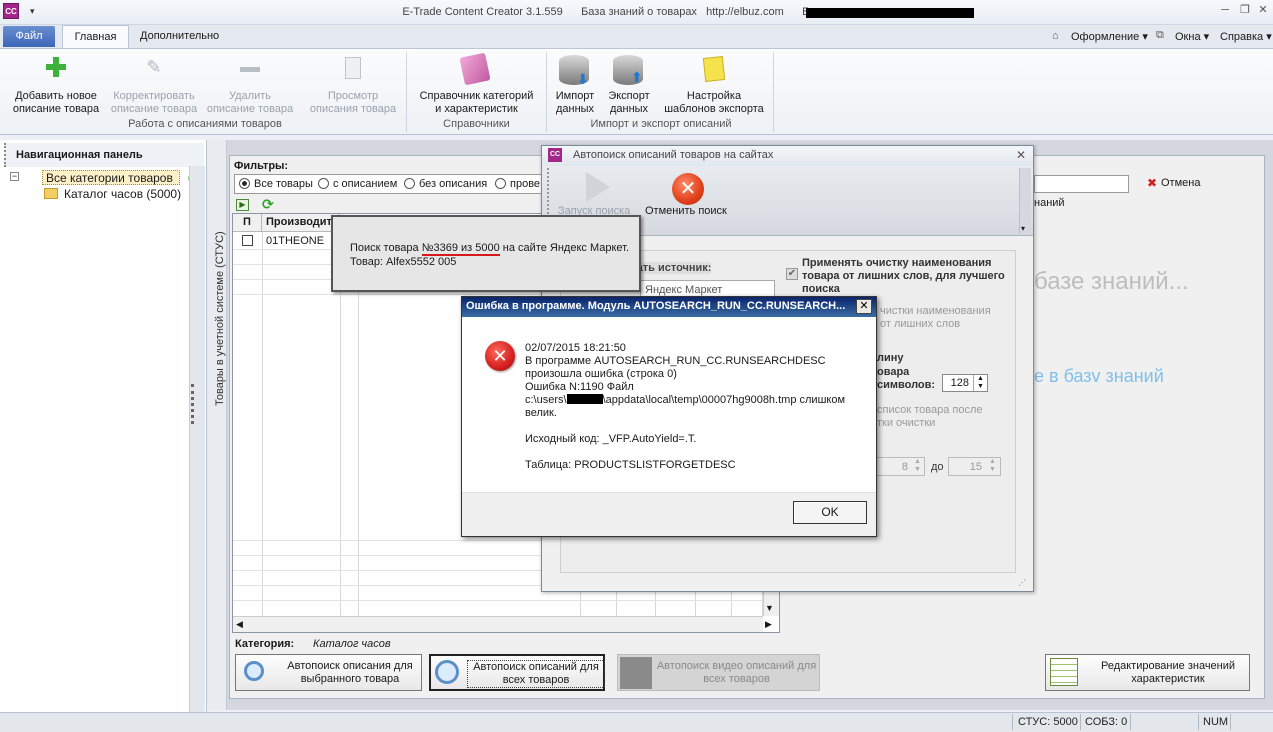 The height and width of the screenshot is (732, 1273). Describe the element at coordinates (661, 124) in the screenshot. I see `group-label-import-export: Импорт и экспорт описаний` at that location.